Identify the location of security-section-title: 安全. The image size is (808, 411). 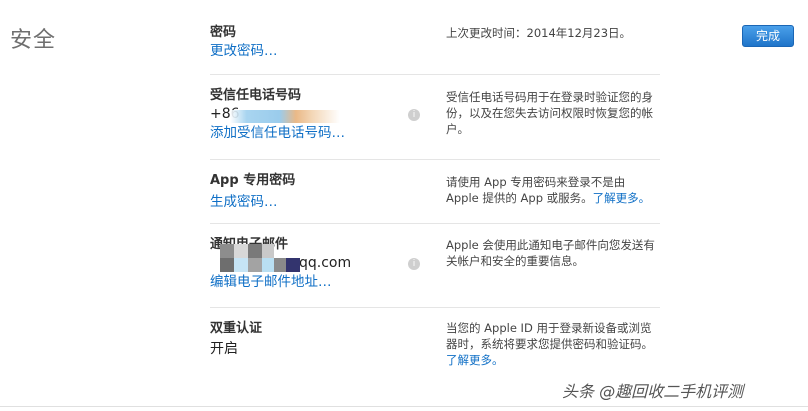
(33, 40).